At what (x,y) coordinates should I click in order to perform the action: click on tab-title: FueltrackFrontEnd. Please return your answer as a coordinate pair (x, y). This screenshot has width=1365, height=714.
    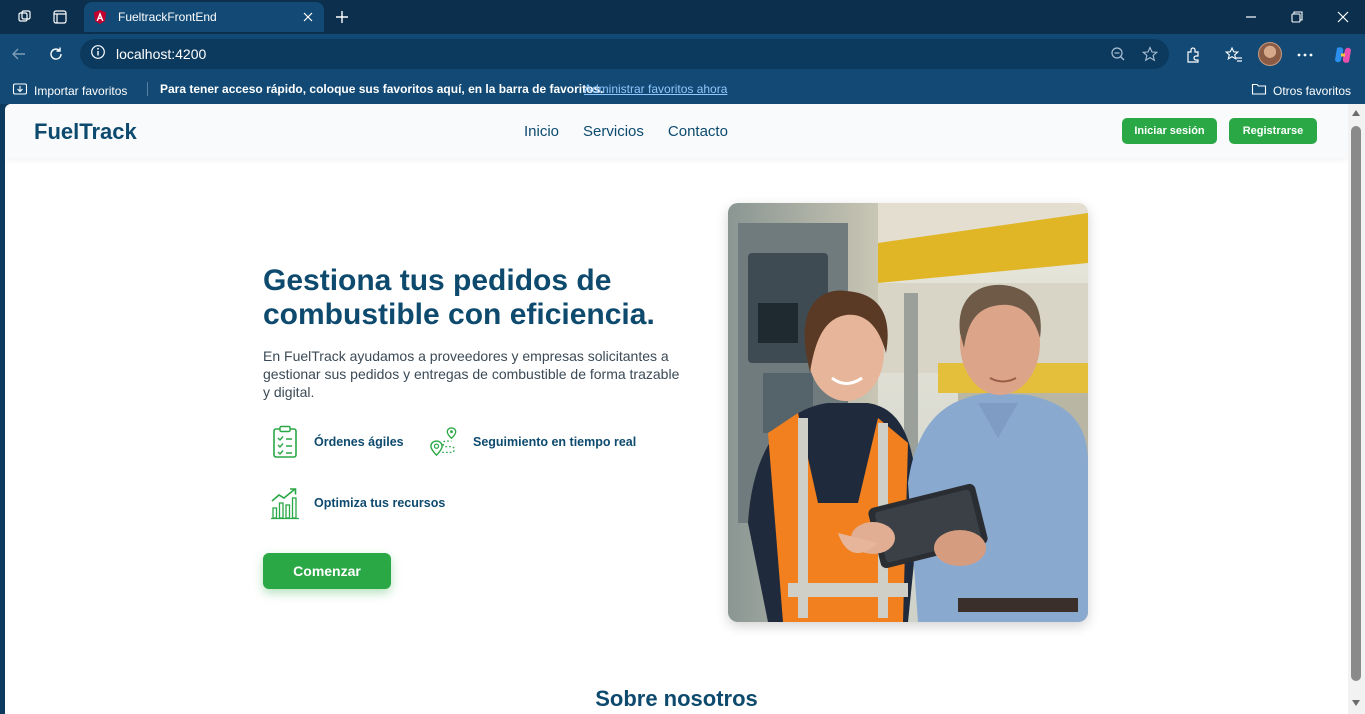
    Looking at the image, I should click on (167, 17).